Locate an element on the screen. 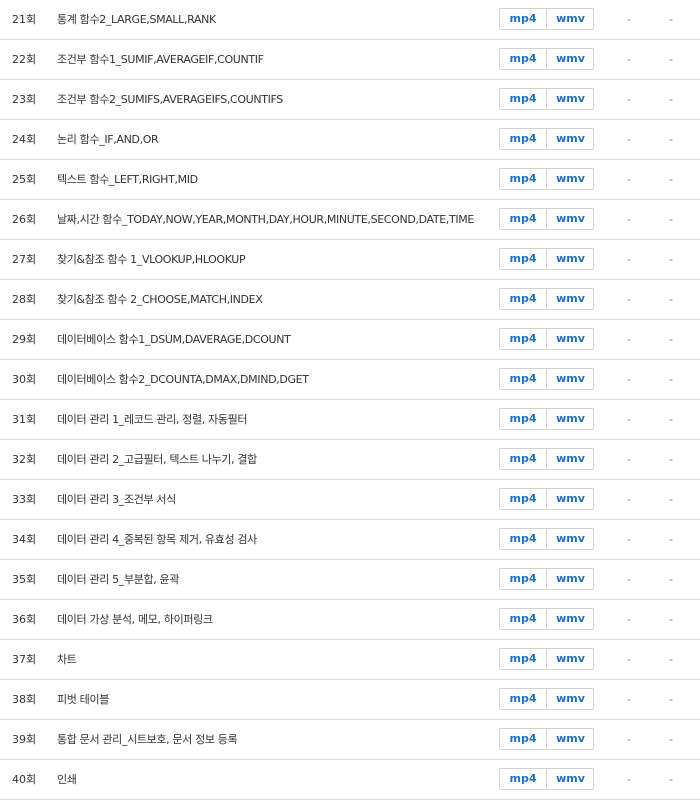 This screenshot has height=800, width=700. lecture-row: 28회 찾기&참조 함수 2_CHOOSE,MATCH,INDEX mp4 wmv - - is located at coordinates (350, 300).